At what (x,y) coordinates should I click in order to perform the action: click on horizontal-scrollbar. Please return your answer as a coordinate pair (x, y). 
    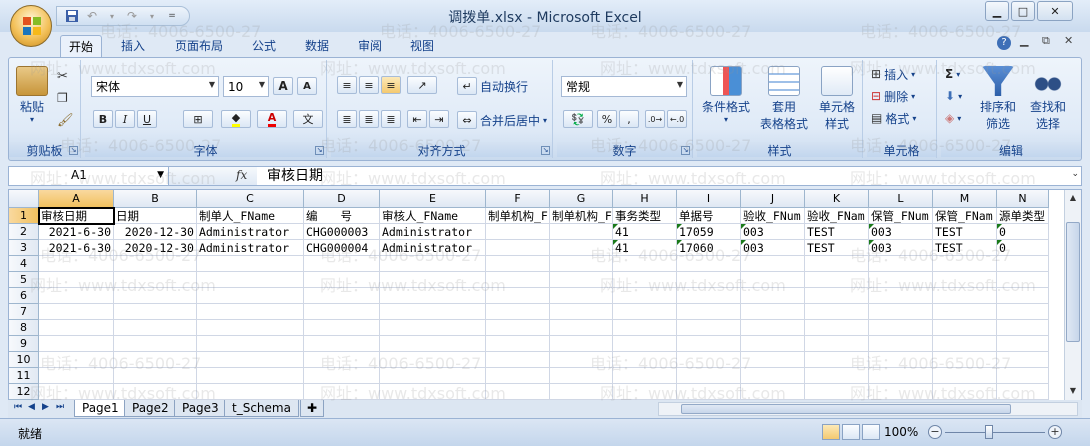
    Looking at the image, I should click on (868, 409).